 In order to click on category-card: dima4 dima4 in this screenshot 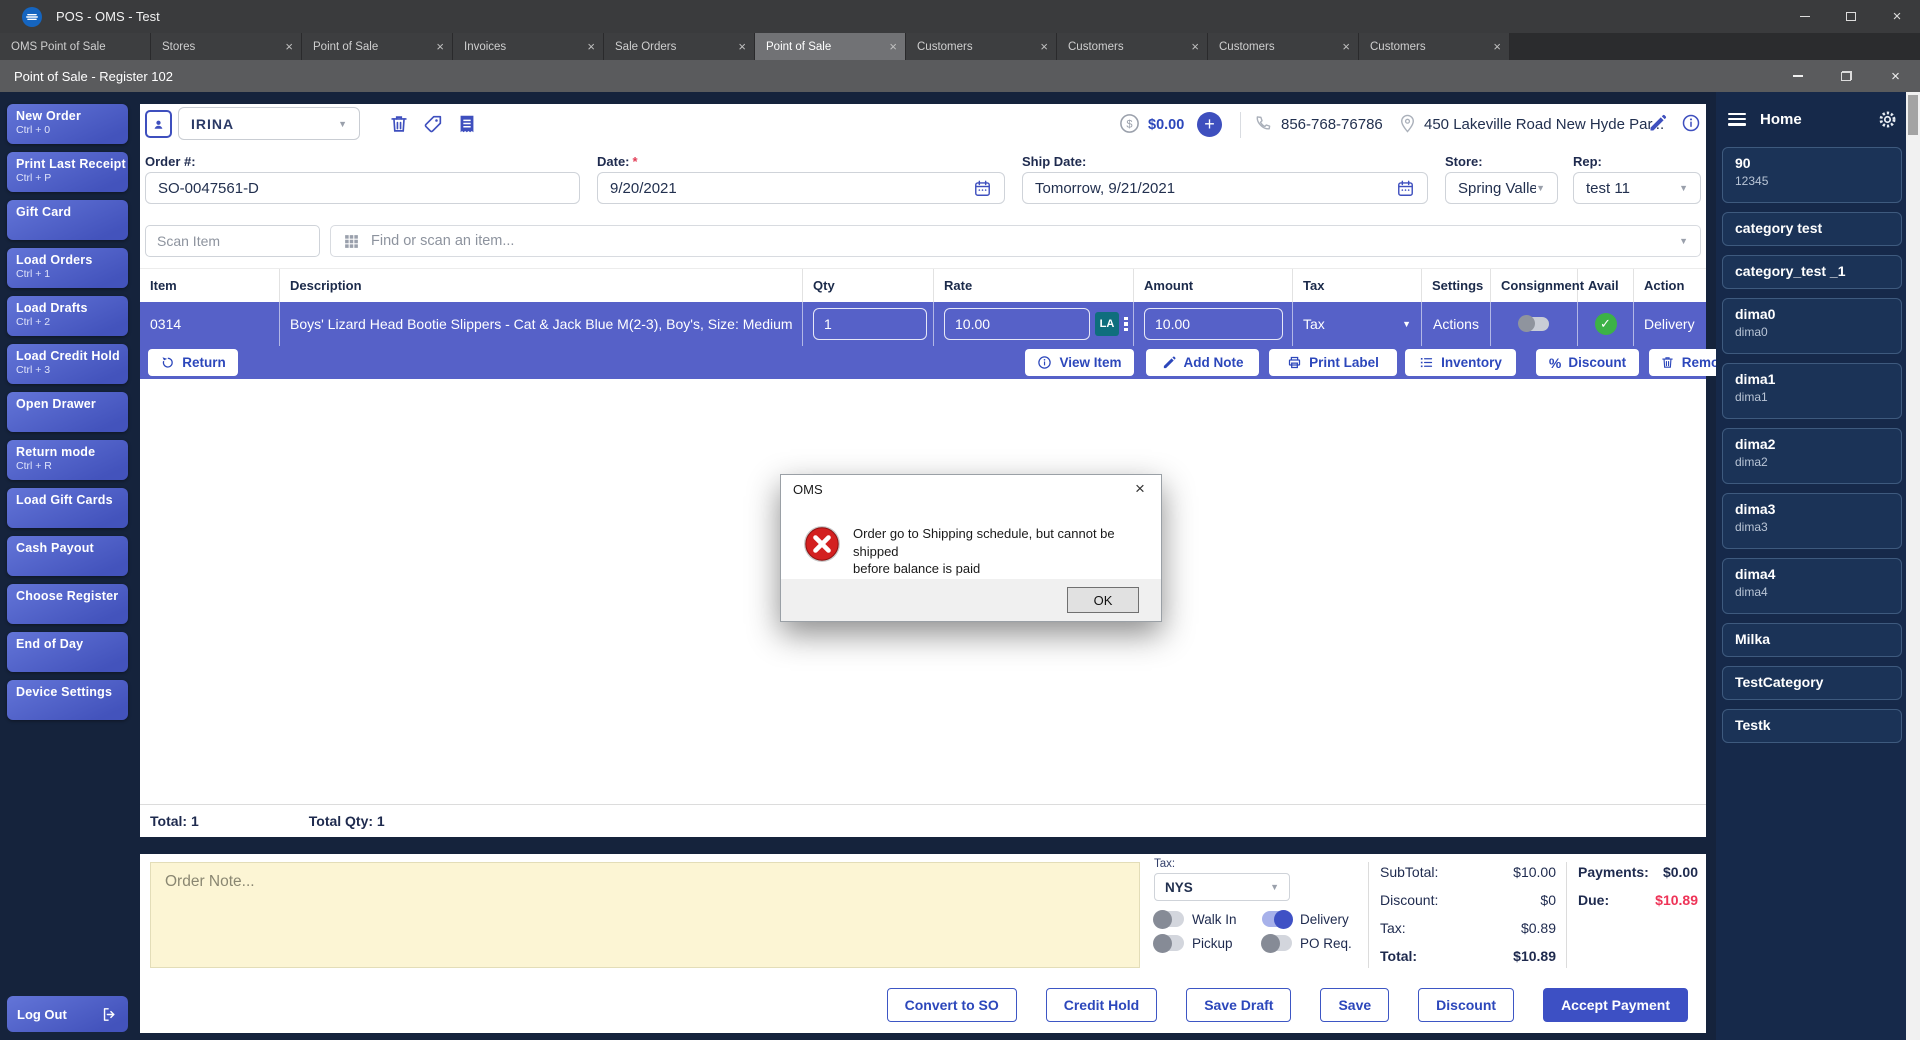, I will do `click(1812, 586)`.